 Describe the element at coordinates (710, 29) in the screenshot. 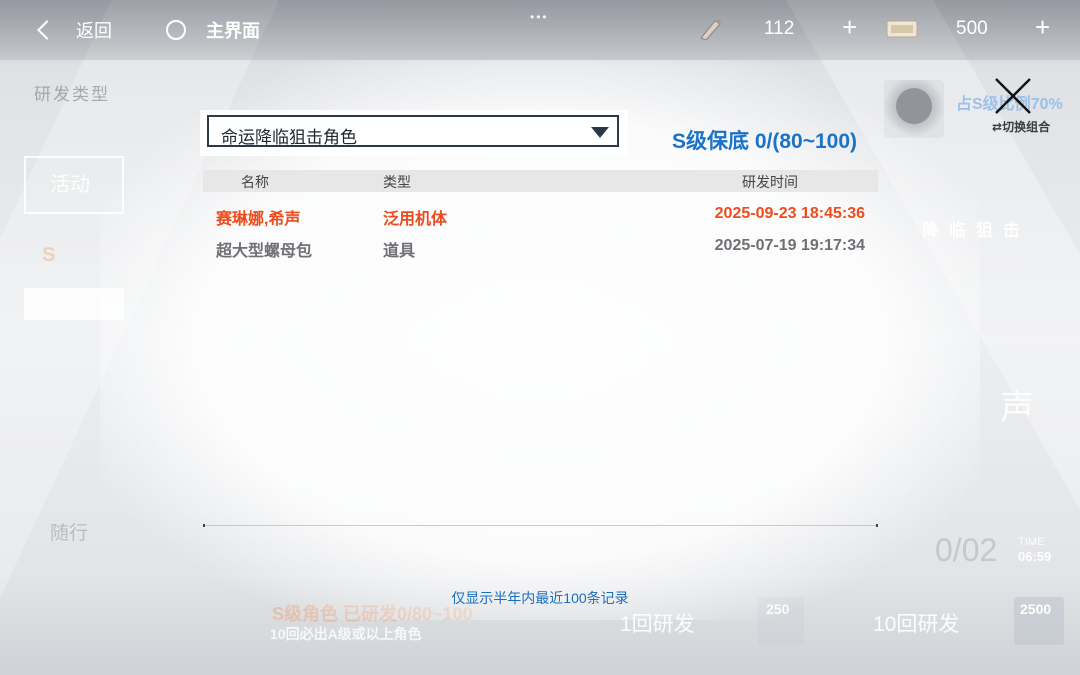

I see `pen-icon` at that location.